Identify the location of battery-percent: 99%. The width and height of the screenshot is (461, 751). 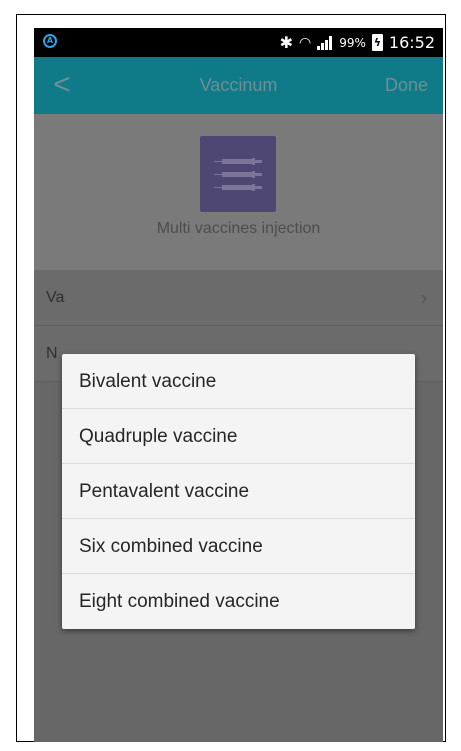
(352, 42).